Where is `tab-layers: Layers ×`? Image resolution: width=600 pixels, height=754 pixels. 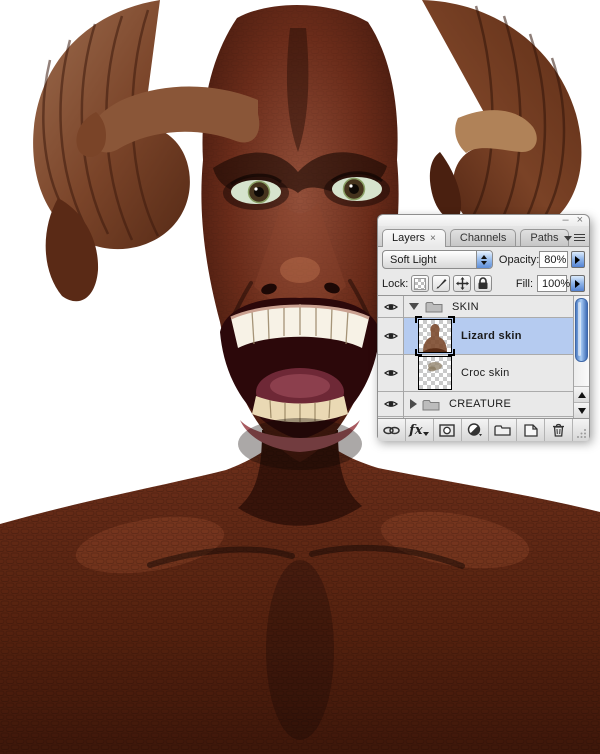
tab-layers: Layers × is located at coordinates (414, 238).